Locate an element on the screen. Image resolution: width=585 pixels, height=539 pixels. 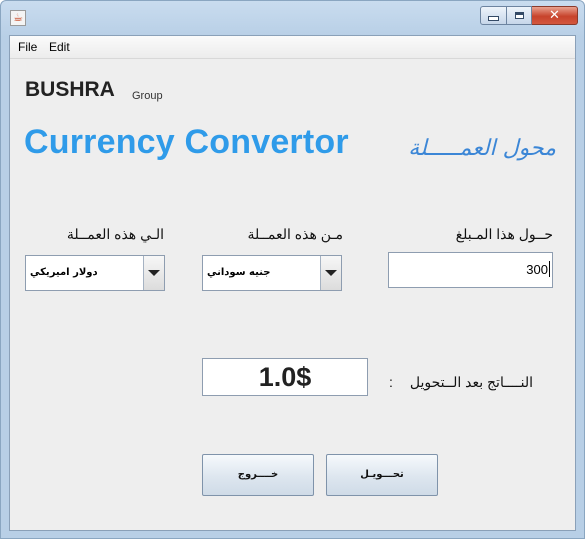
to-currency-label: الـي هذه العمــلة is located at coordinates (115, 234).